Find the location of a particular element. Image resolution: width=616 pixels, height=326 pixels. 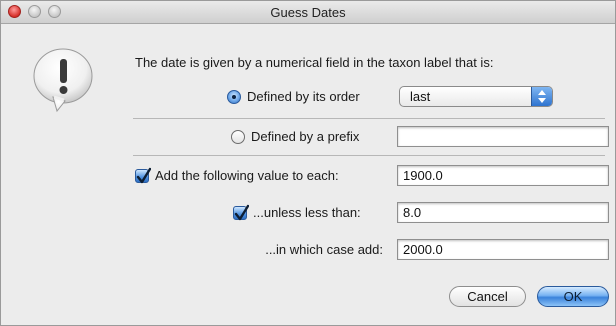

prefix-input is located at coordinates (503, 136).